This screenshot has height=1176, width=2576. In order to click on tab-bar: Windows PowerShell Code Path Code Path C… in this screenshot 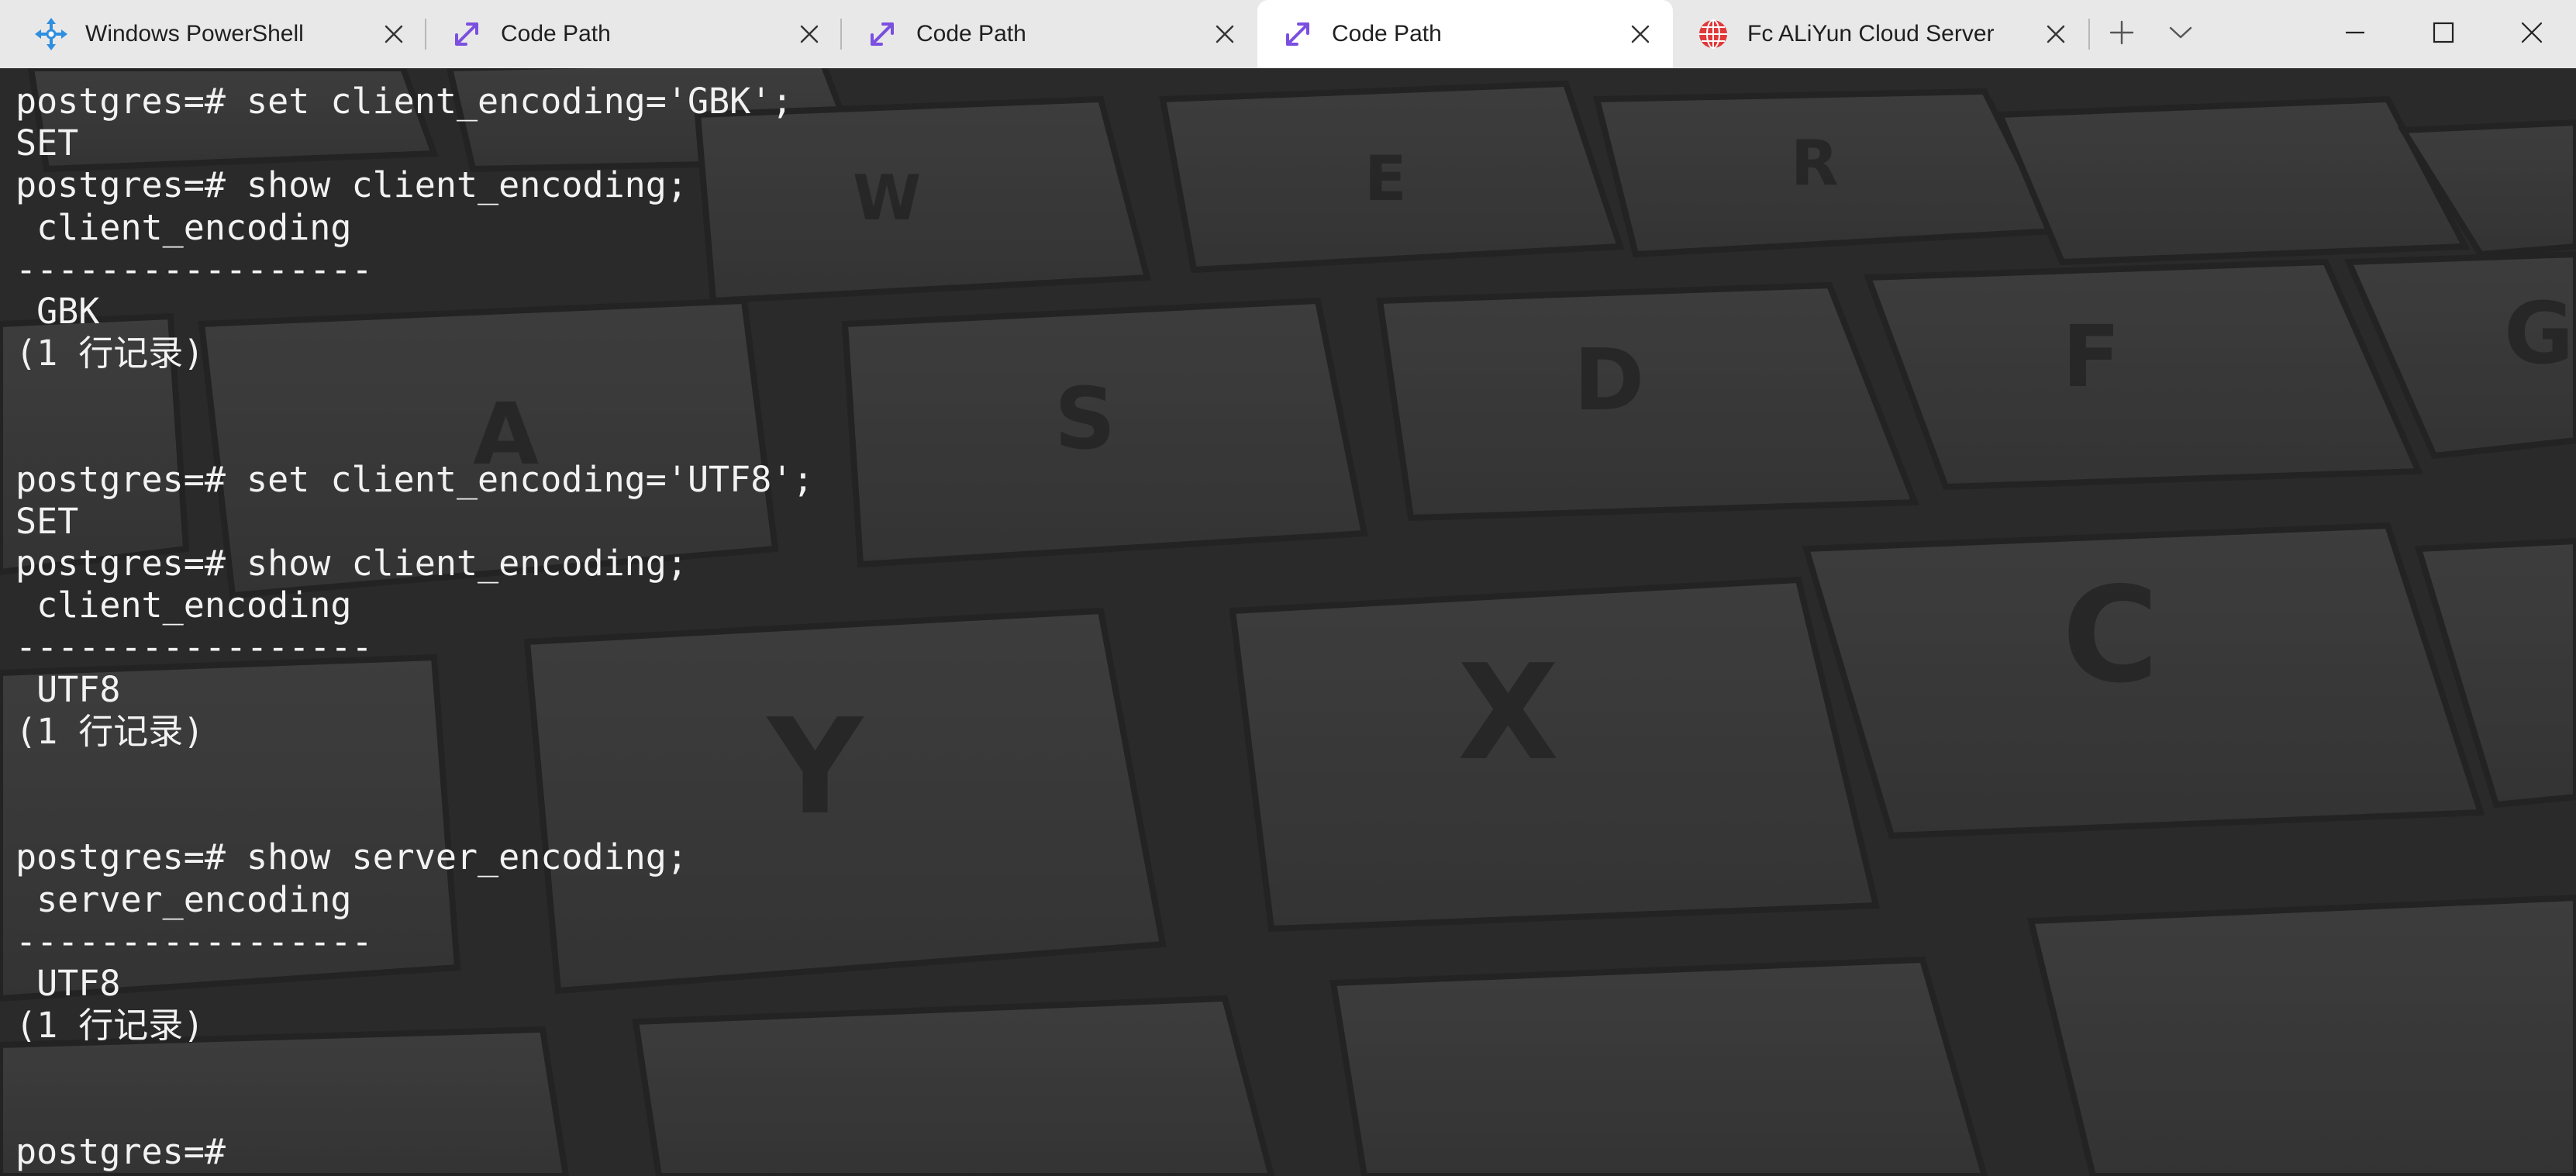, I will do `click(1288, 34)`.